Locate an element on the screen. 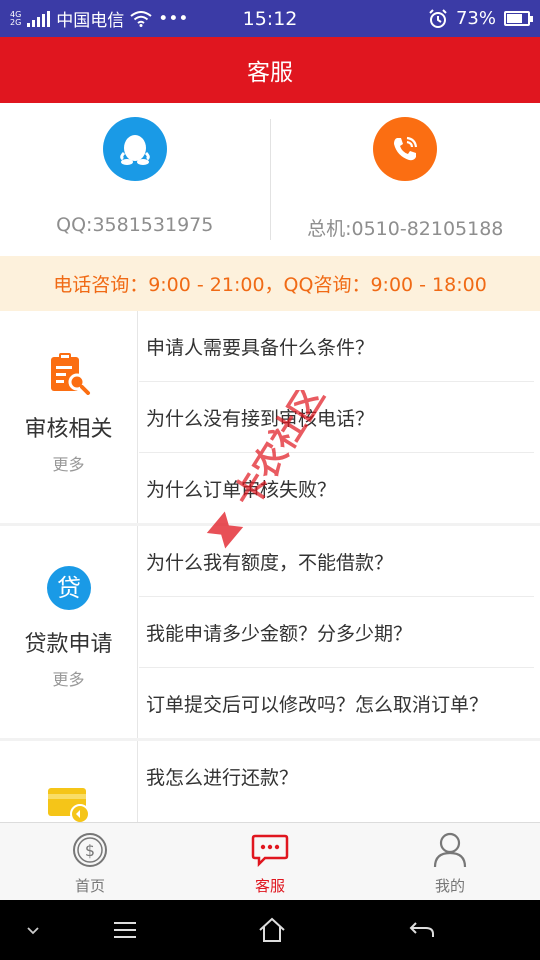 The height and width of the screenshot is (960, 540). tab-customer-service: 客服 is located at coordinates (270, 861).